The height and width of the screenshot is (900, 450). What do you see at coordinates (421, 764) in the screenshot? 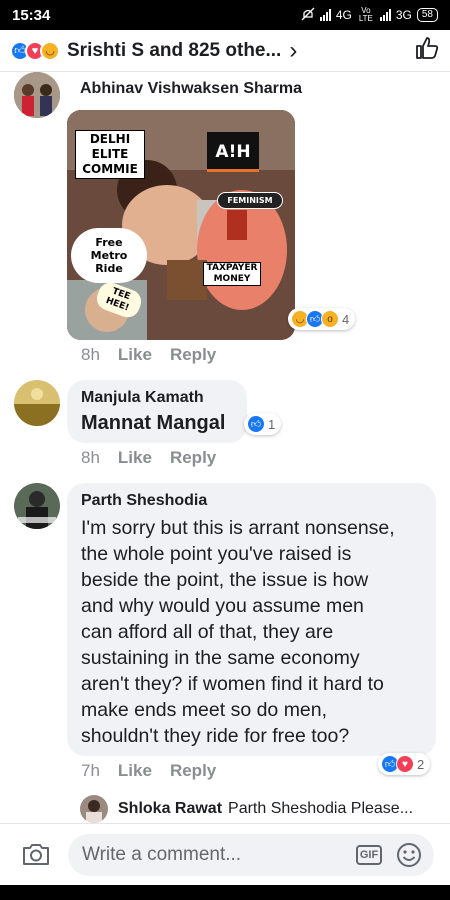
I see `reaction-count: 2` at bounding box center [421, 764].